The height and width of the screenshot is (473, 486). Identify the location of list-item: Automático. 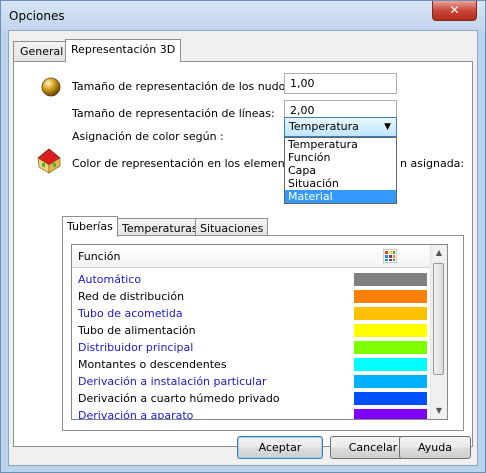
(251, 279).